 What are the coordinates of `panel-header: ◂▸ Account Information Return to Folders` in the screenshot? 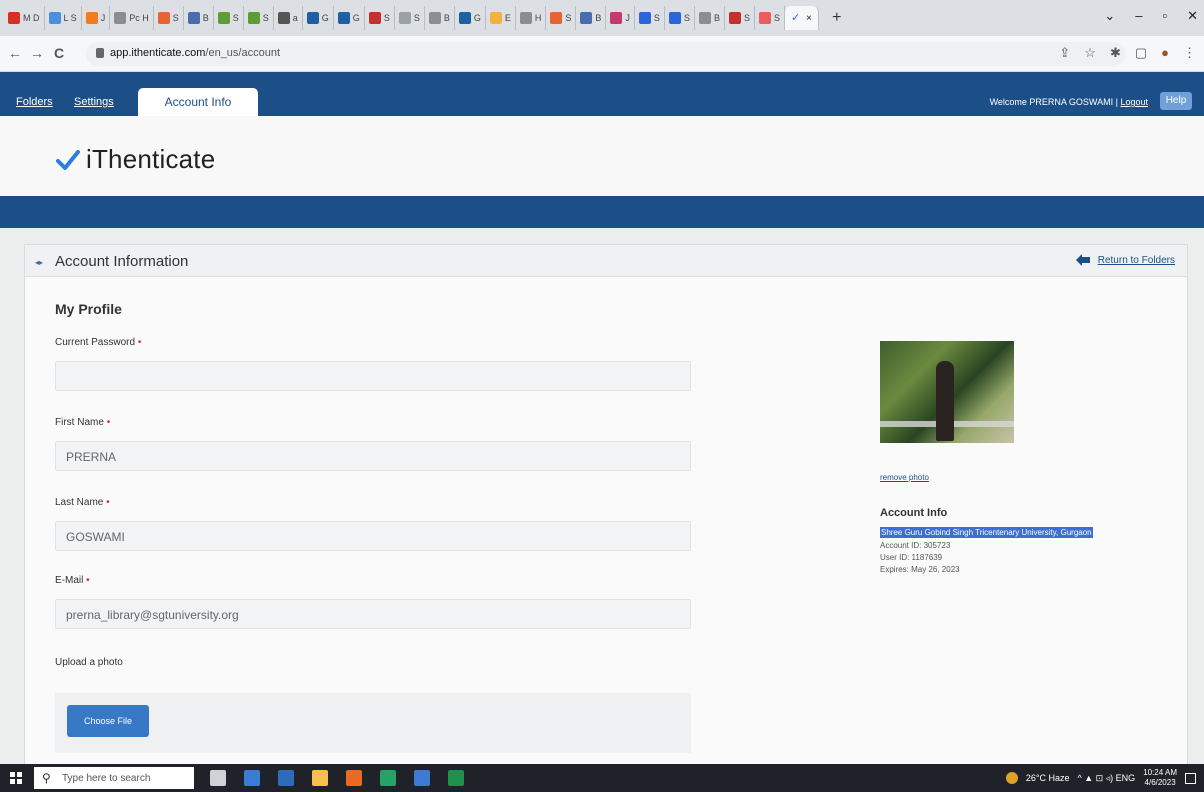 It's located at (606, 261).